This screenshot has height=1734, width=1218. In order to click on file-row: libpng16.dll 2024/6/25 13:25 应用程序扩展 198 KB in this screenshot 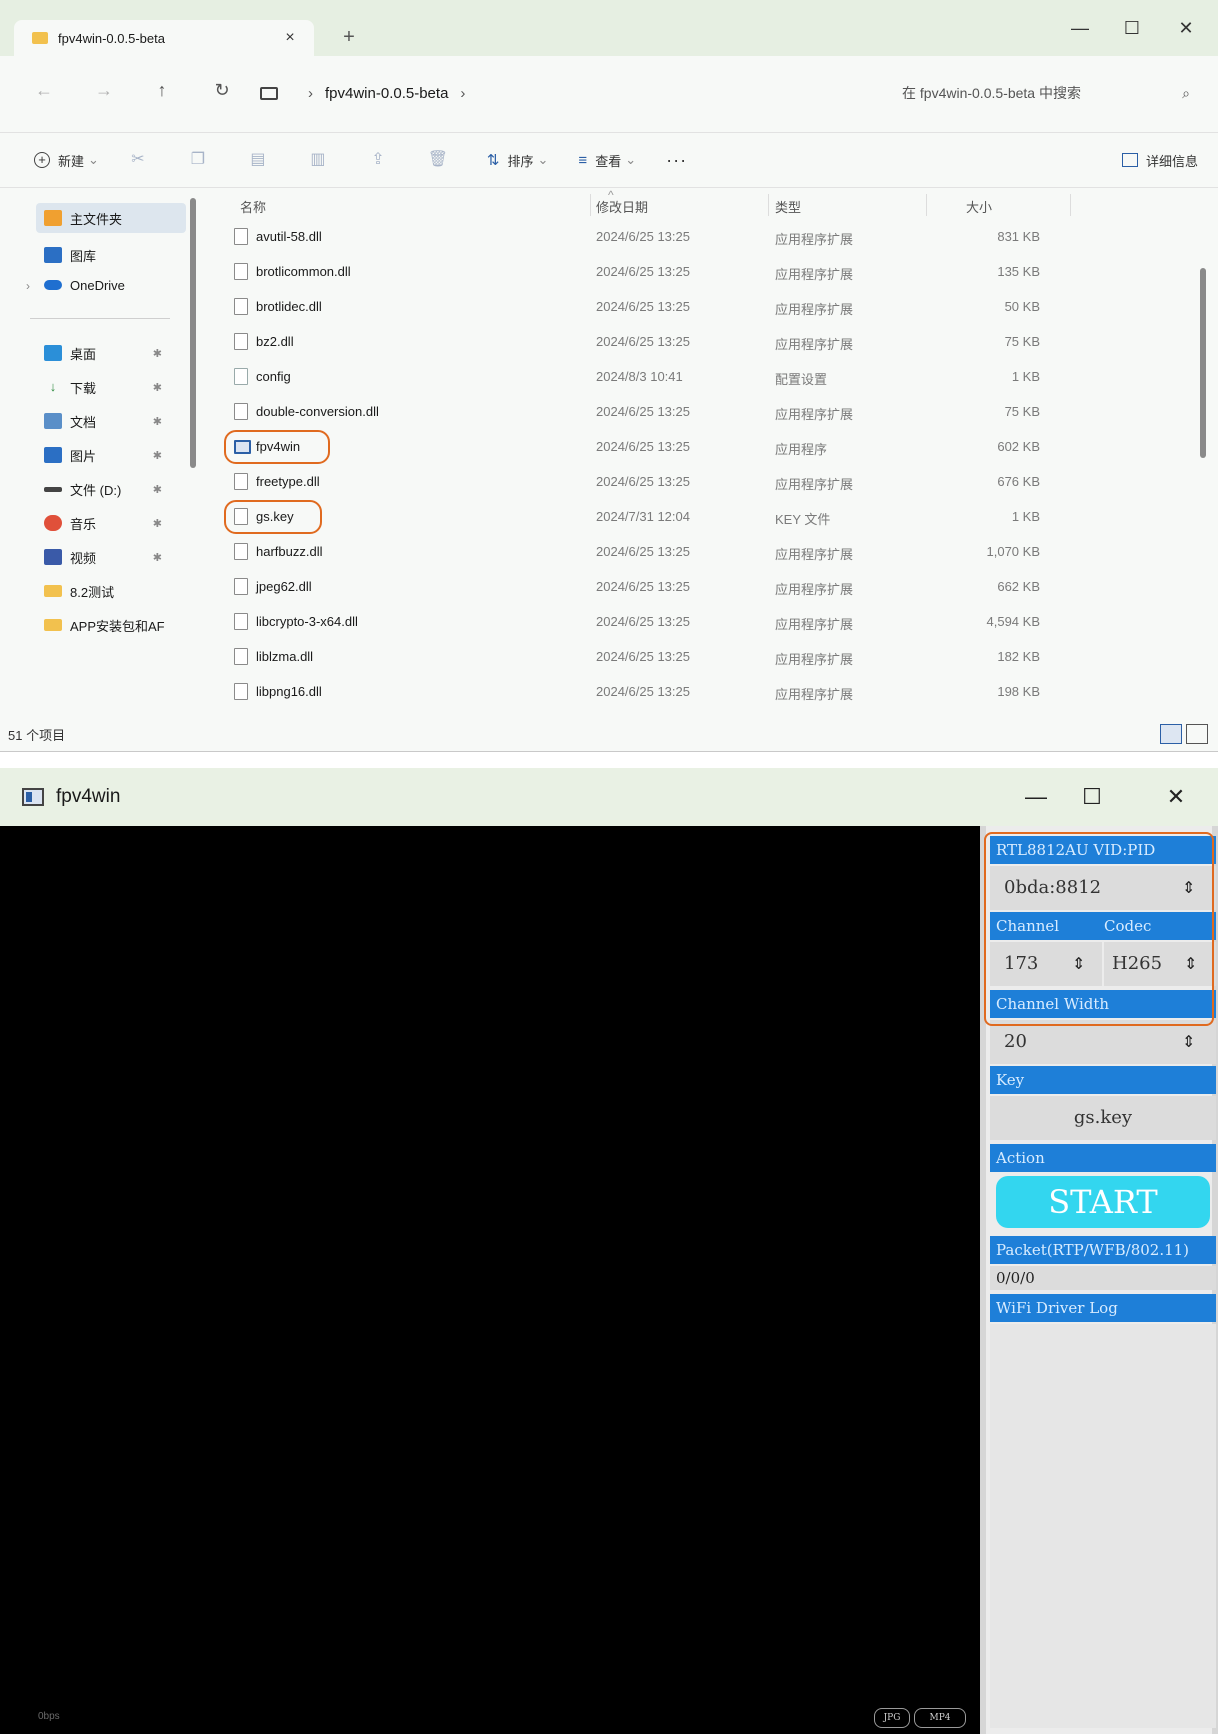, I will do `click(705, 692)`.